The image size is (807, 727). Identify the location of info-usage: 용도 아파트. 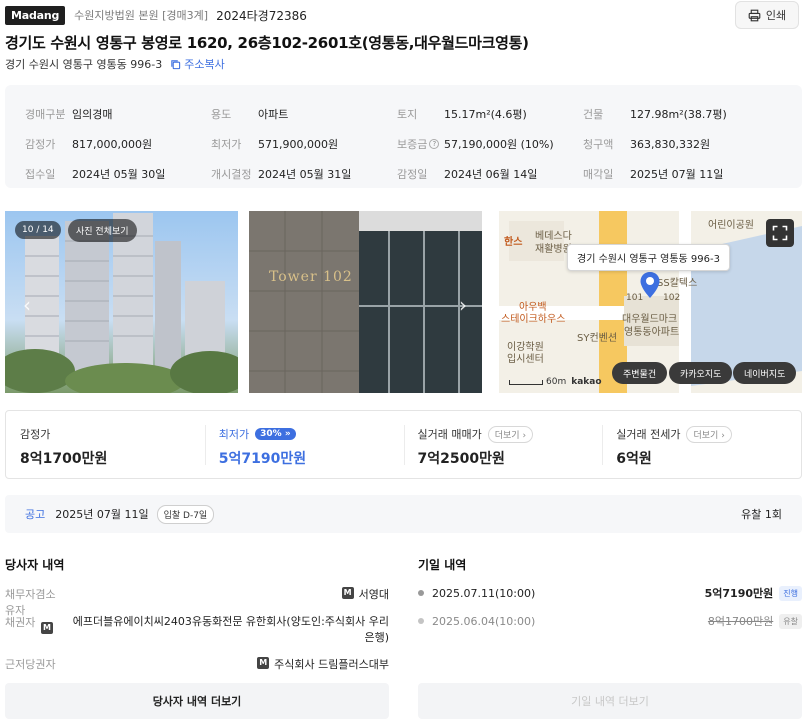
(250, 114).